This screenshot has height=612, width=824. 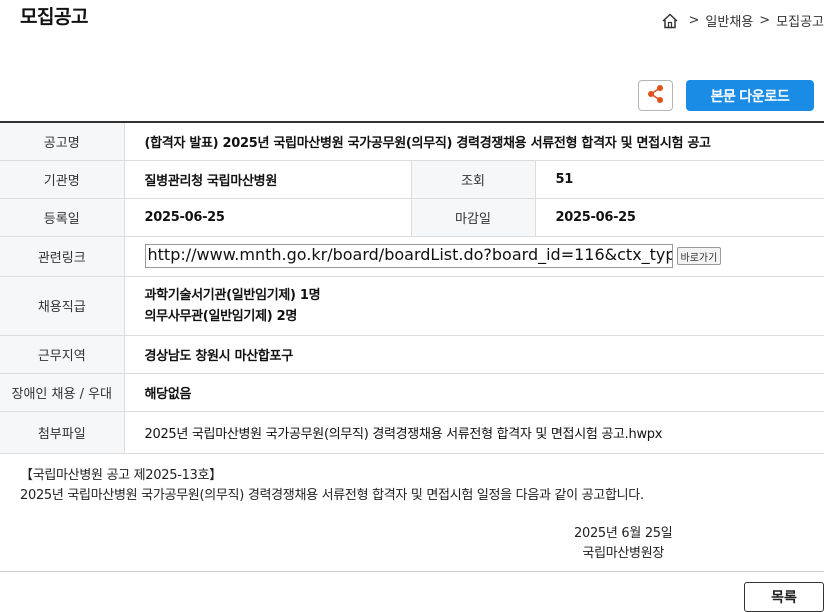 What do you see at coordinates (473, 179) in the screenshot?
I see `views-label: 조회` at bounding box center [473, 179].